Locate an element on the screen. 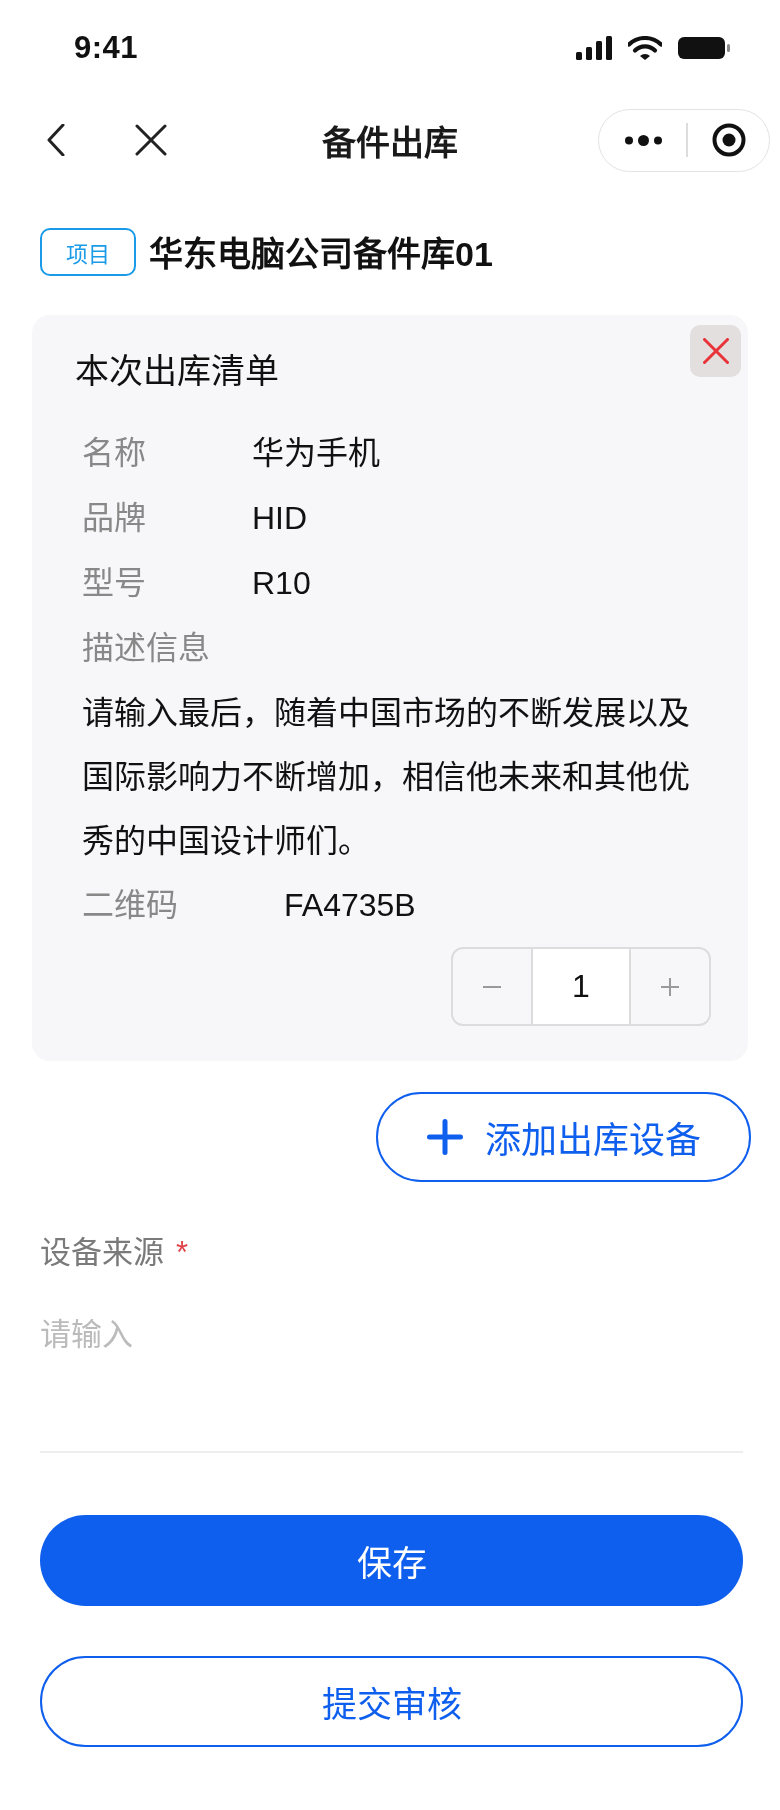  more-icon is located at coordinates (643, 140).